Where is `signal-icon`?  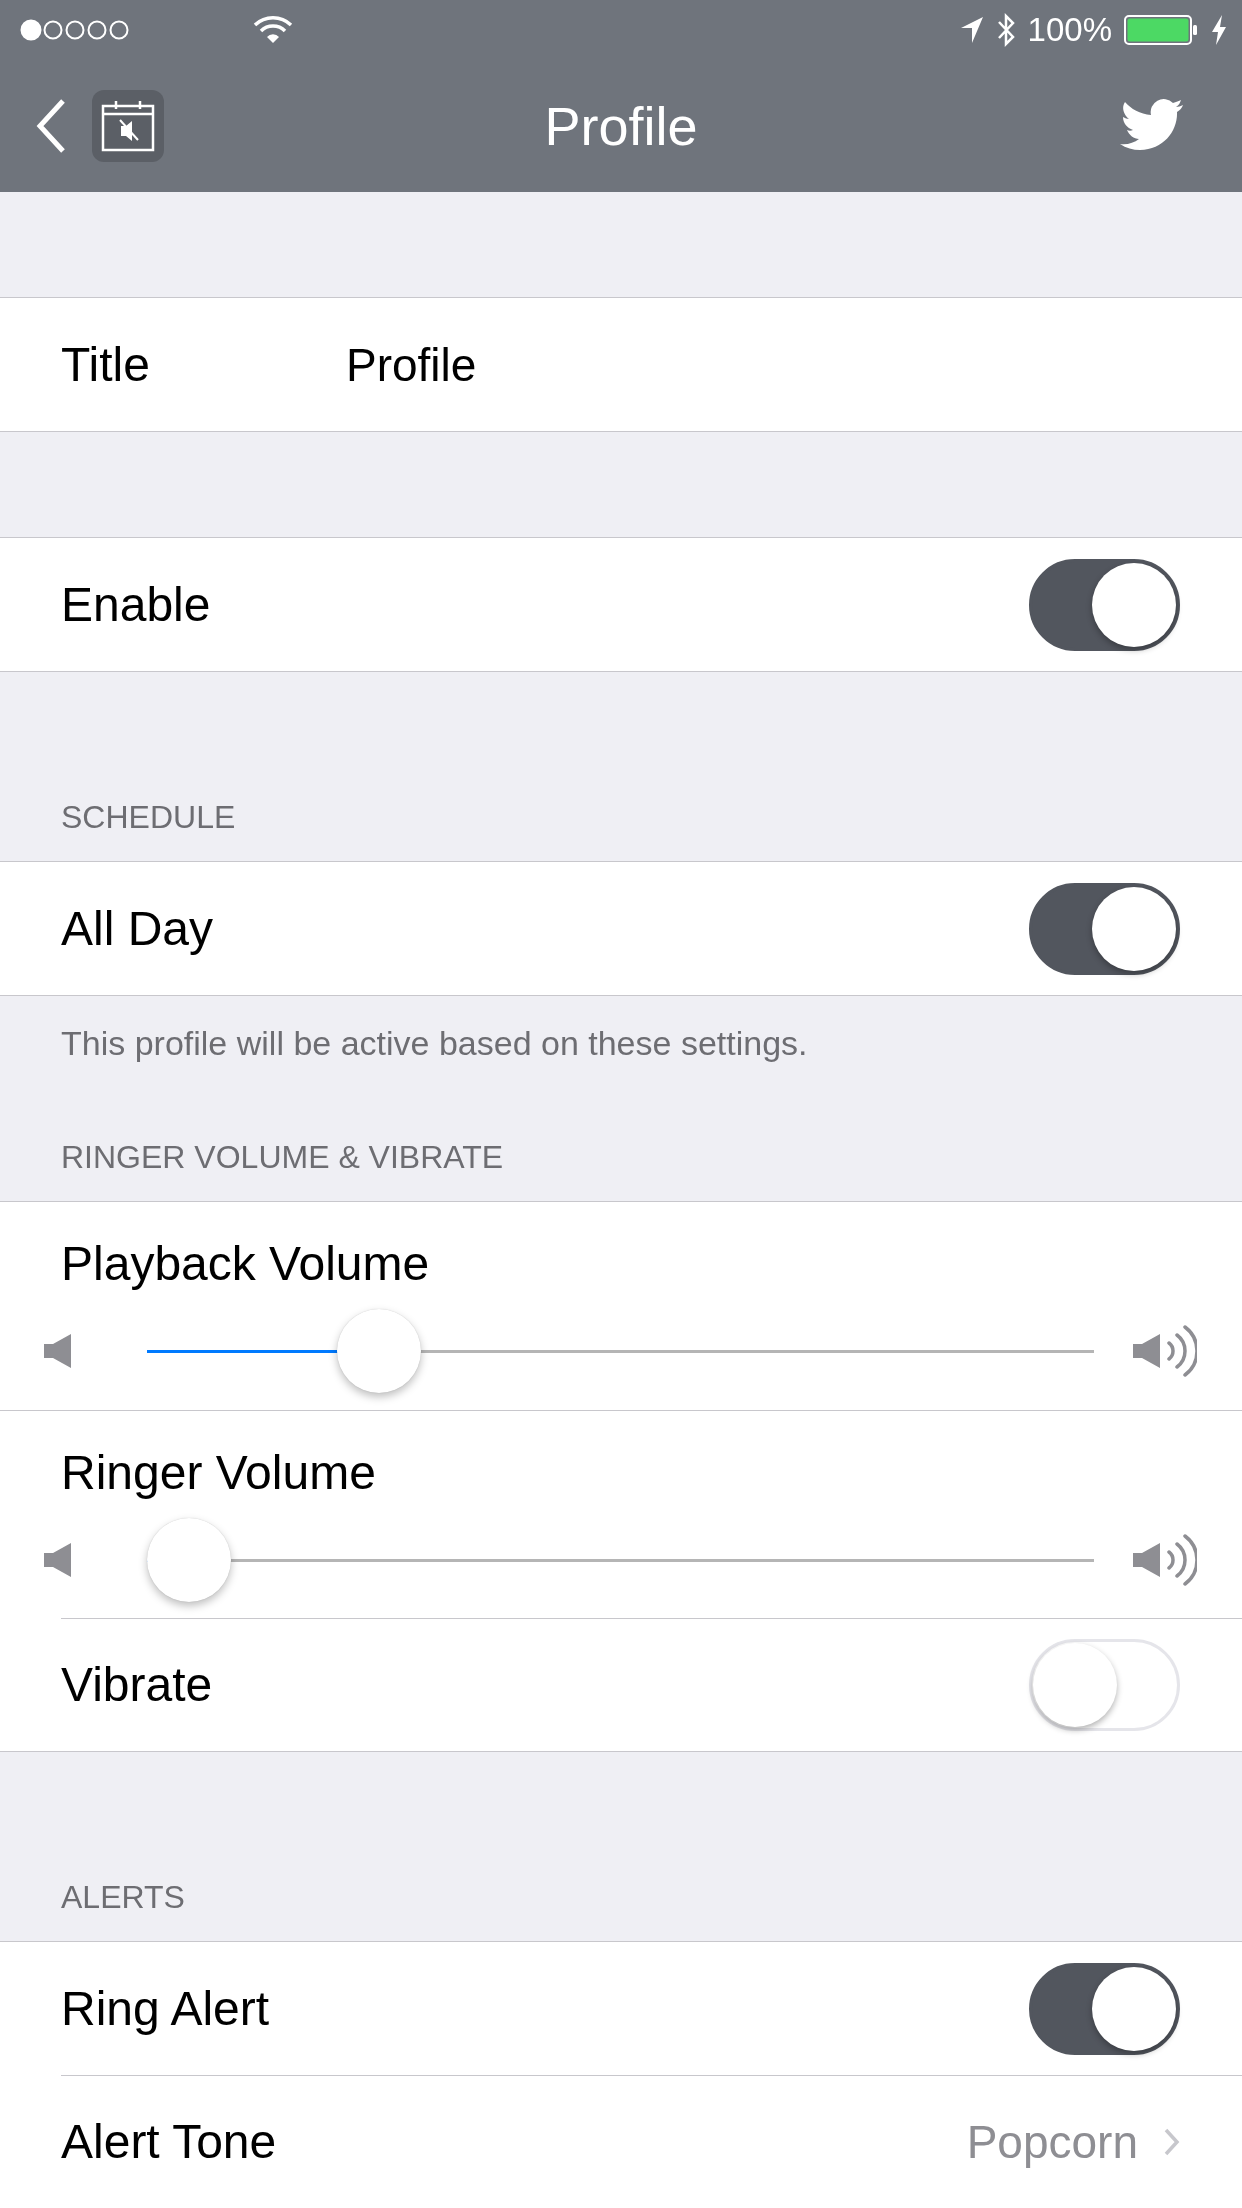
signal-icon is located at coordinates (75, 30).